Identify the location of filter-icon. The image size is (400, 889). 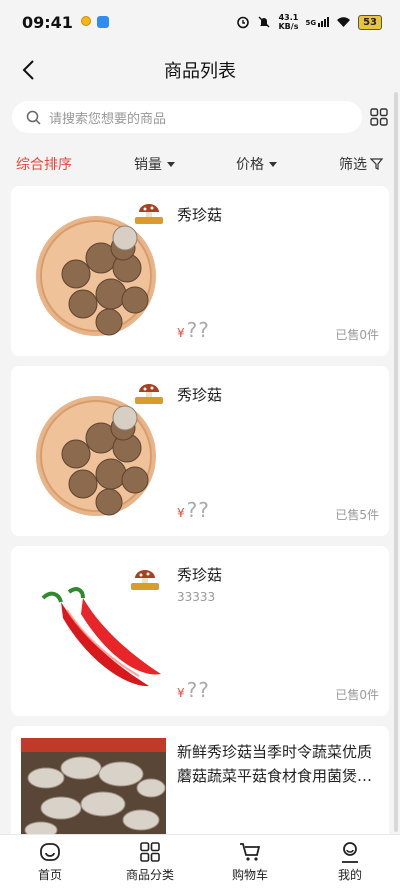
(377, 164).